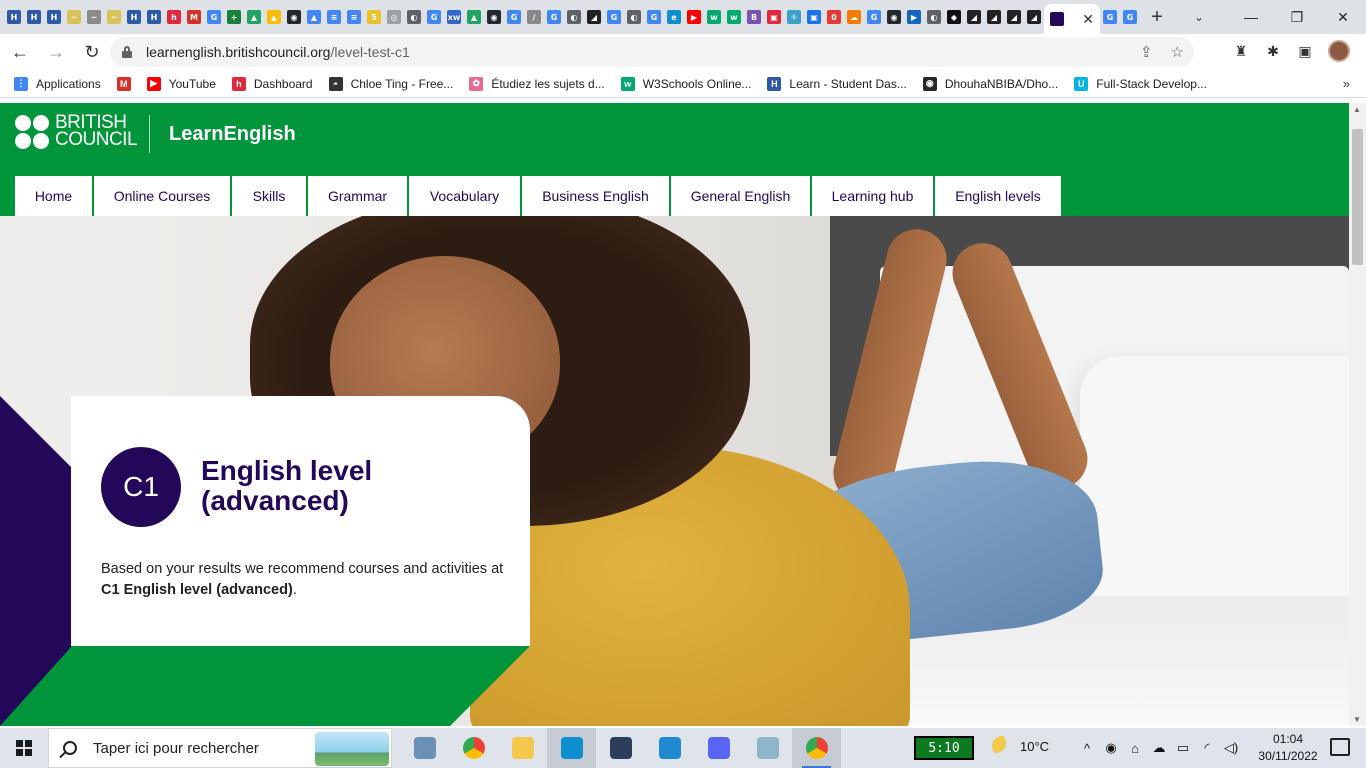  Describe the element at coordinates (767, 748) in the screenshot. I see `notes-app` at that location.